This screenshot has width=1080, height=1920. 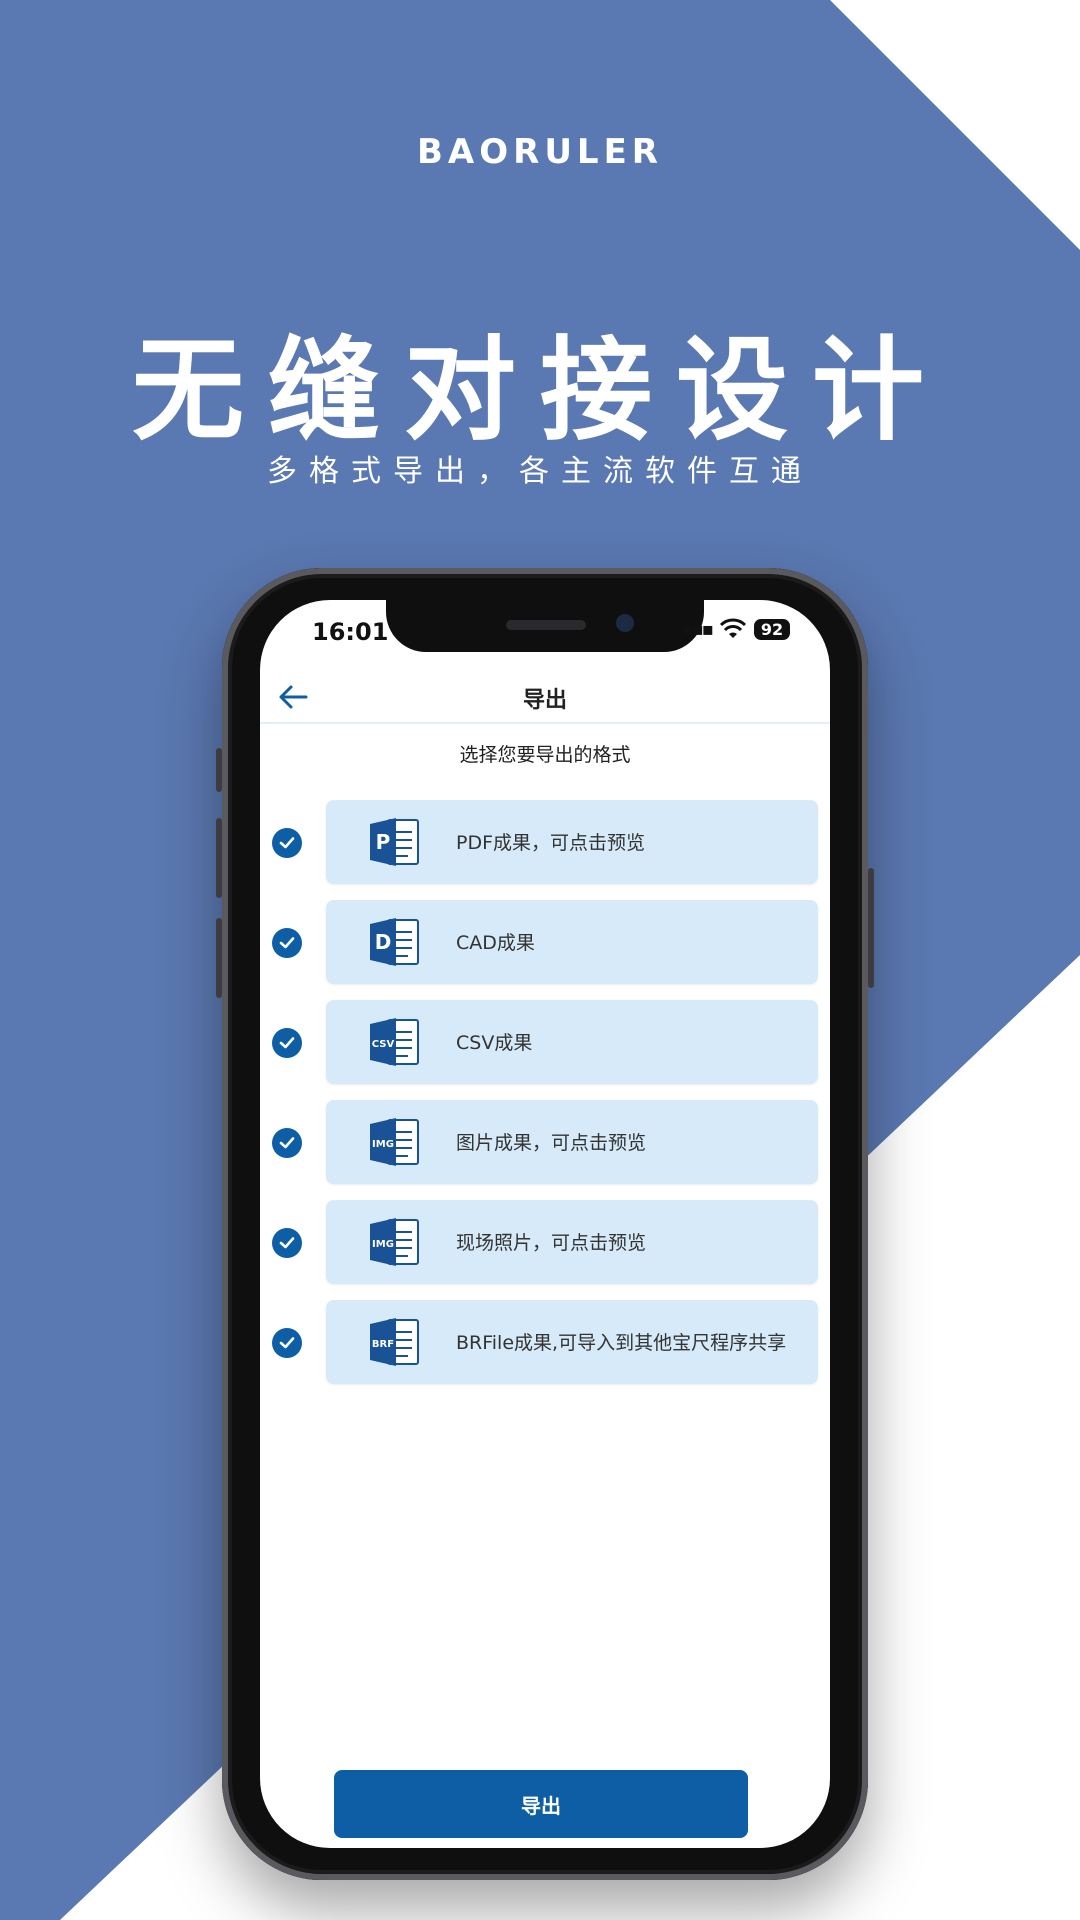 I want to click on status-indicators: ▪▪▪ 92, so click(x=735, y=629).